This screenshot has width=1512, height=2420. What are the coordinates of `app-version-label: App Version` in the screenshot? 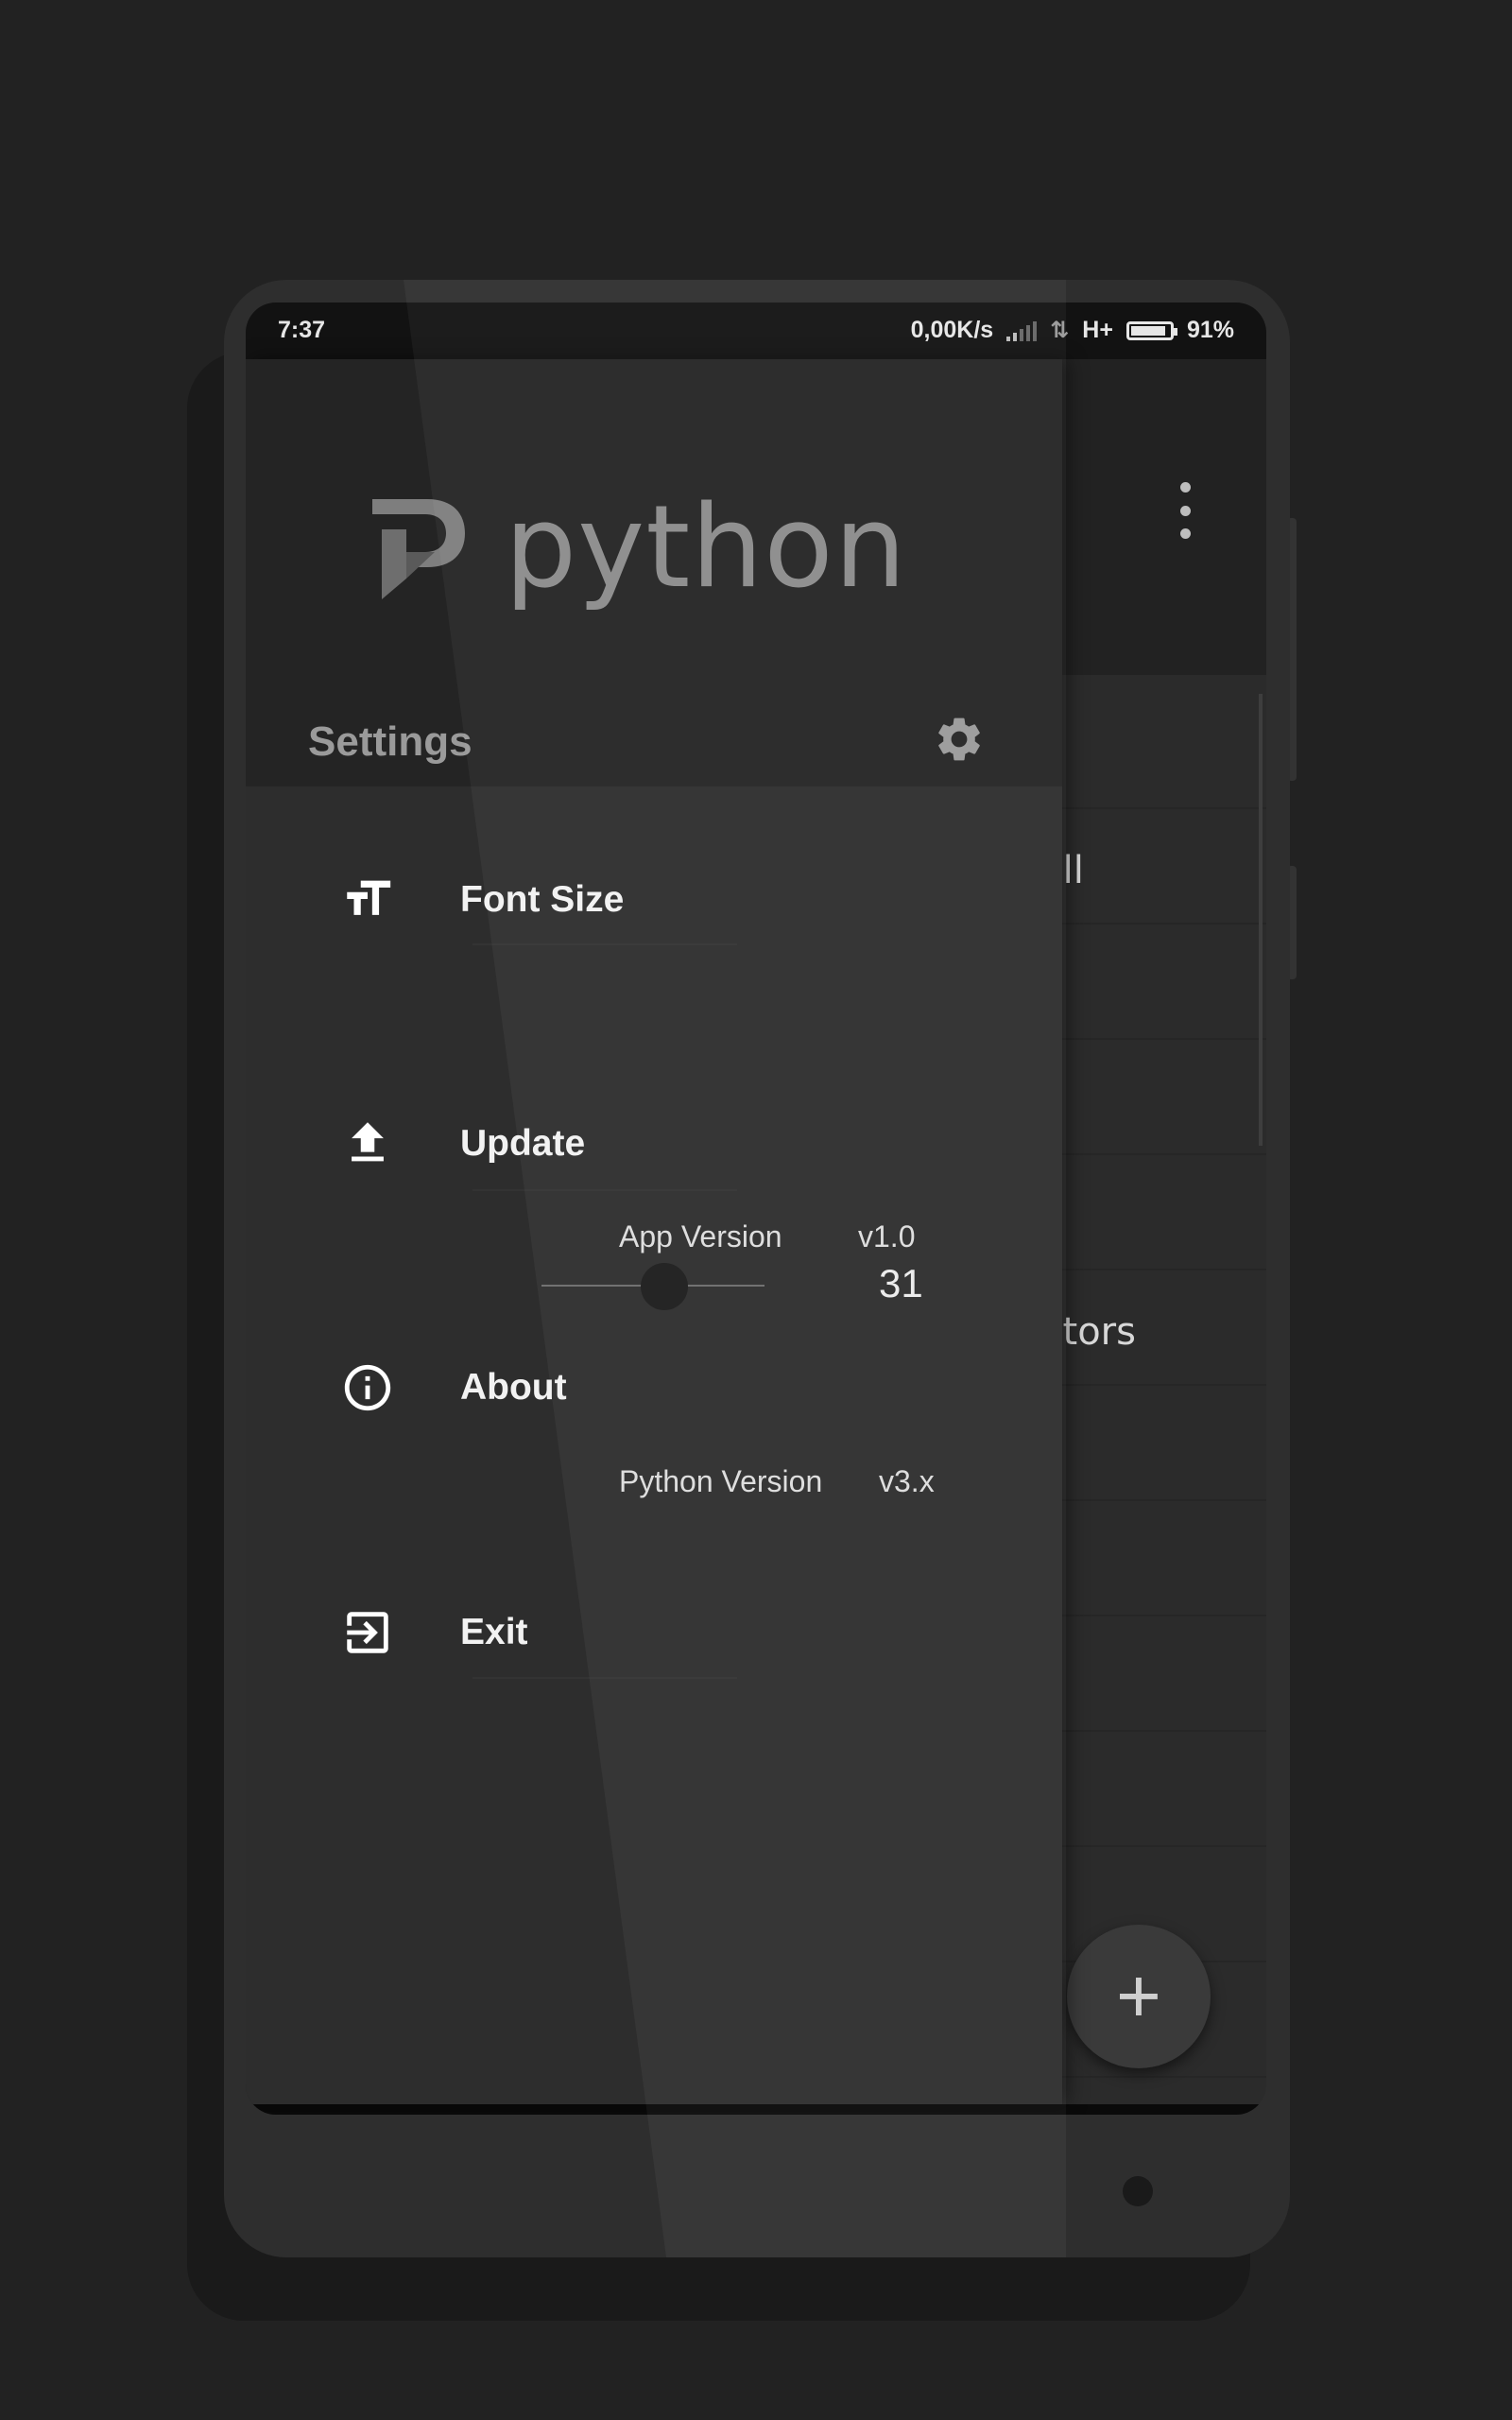 It's located at (700, 1236).